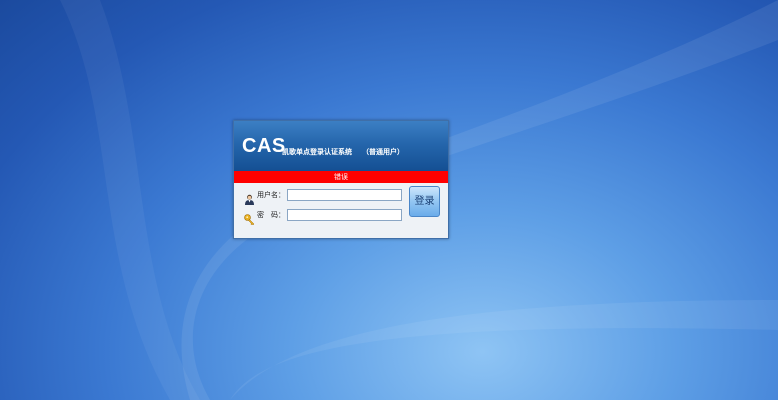  What do you see at coordinates (249, 217) in the screenshot?
I see `key-icon` at bounding box center [249, 217].